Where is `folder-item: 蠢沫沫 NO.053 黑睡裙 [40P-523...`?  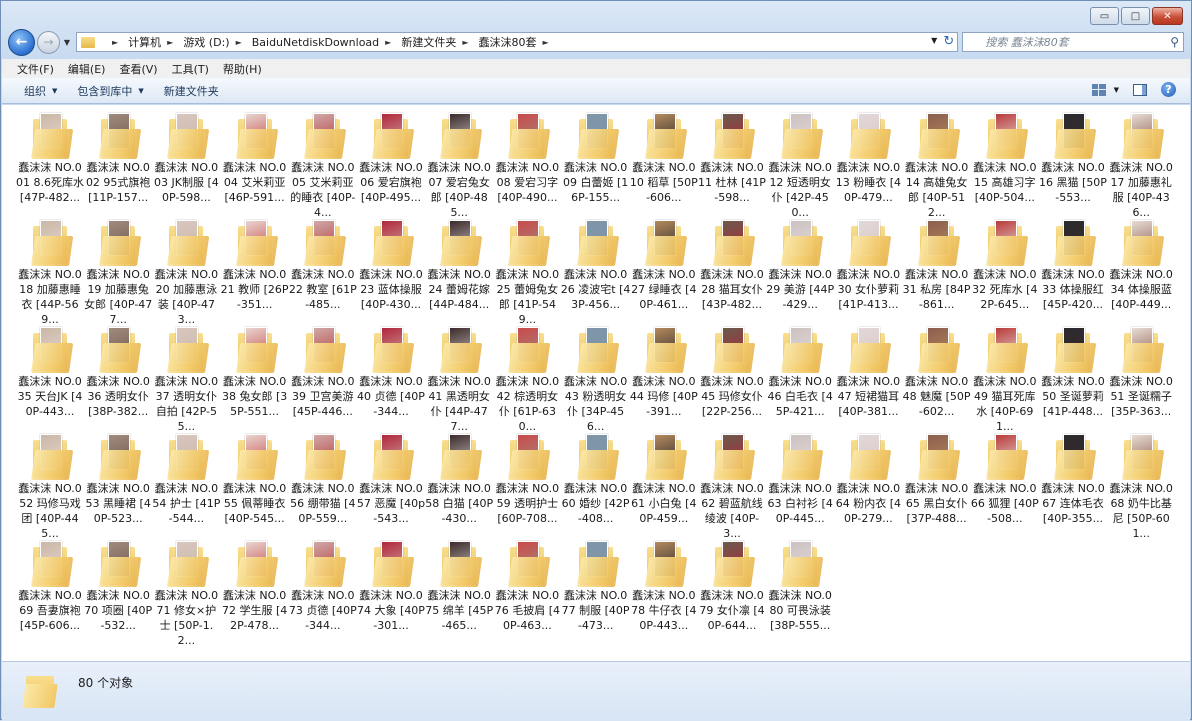
folder-item: 蠢沫沫 NO.053 黑睡裙 [40P-523... is located at coordinates (118, 478).